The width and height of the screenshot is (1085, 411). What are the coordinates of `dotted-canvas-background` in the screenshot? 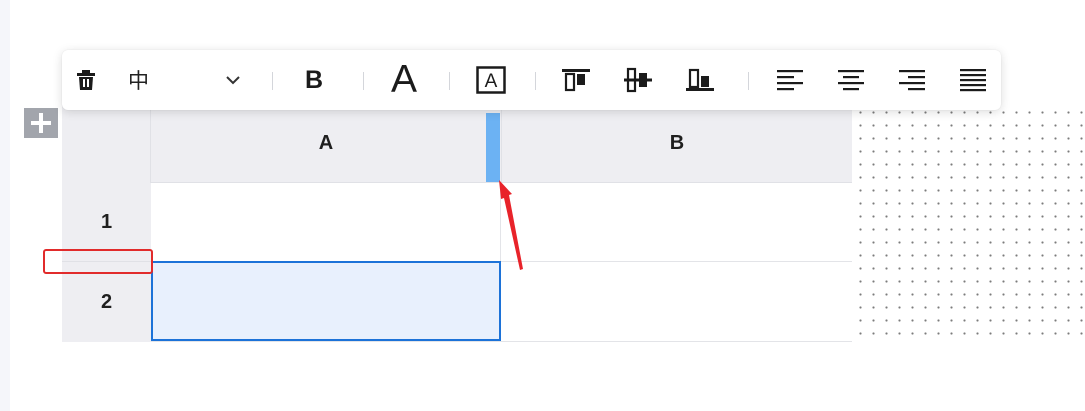 It's located at (968, 223).